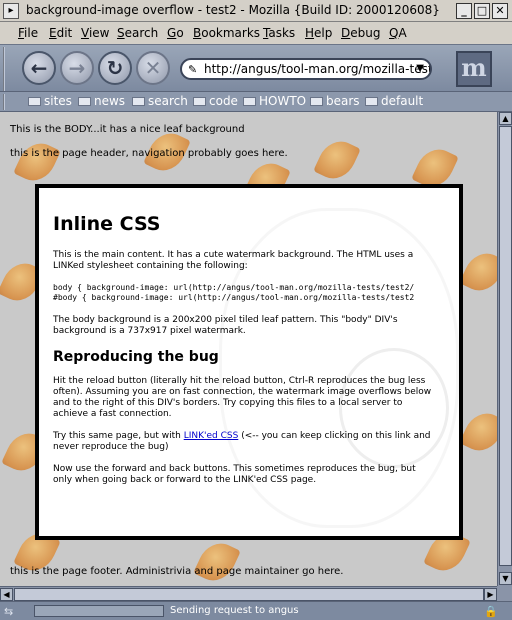 The height and width of the screenshot is (620, 512). What do you see at coordinates (99, 611) in the screenshot?
I see `progress-meter` at bounding box center [99, 611].